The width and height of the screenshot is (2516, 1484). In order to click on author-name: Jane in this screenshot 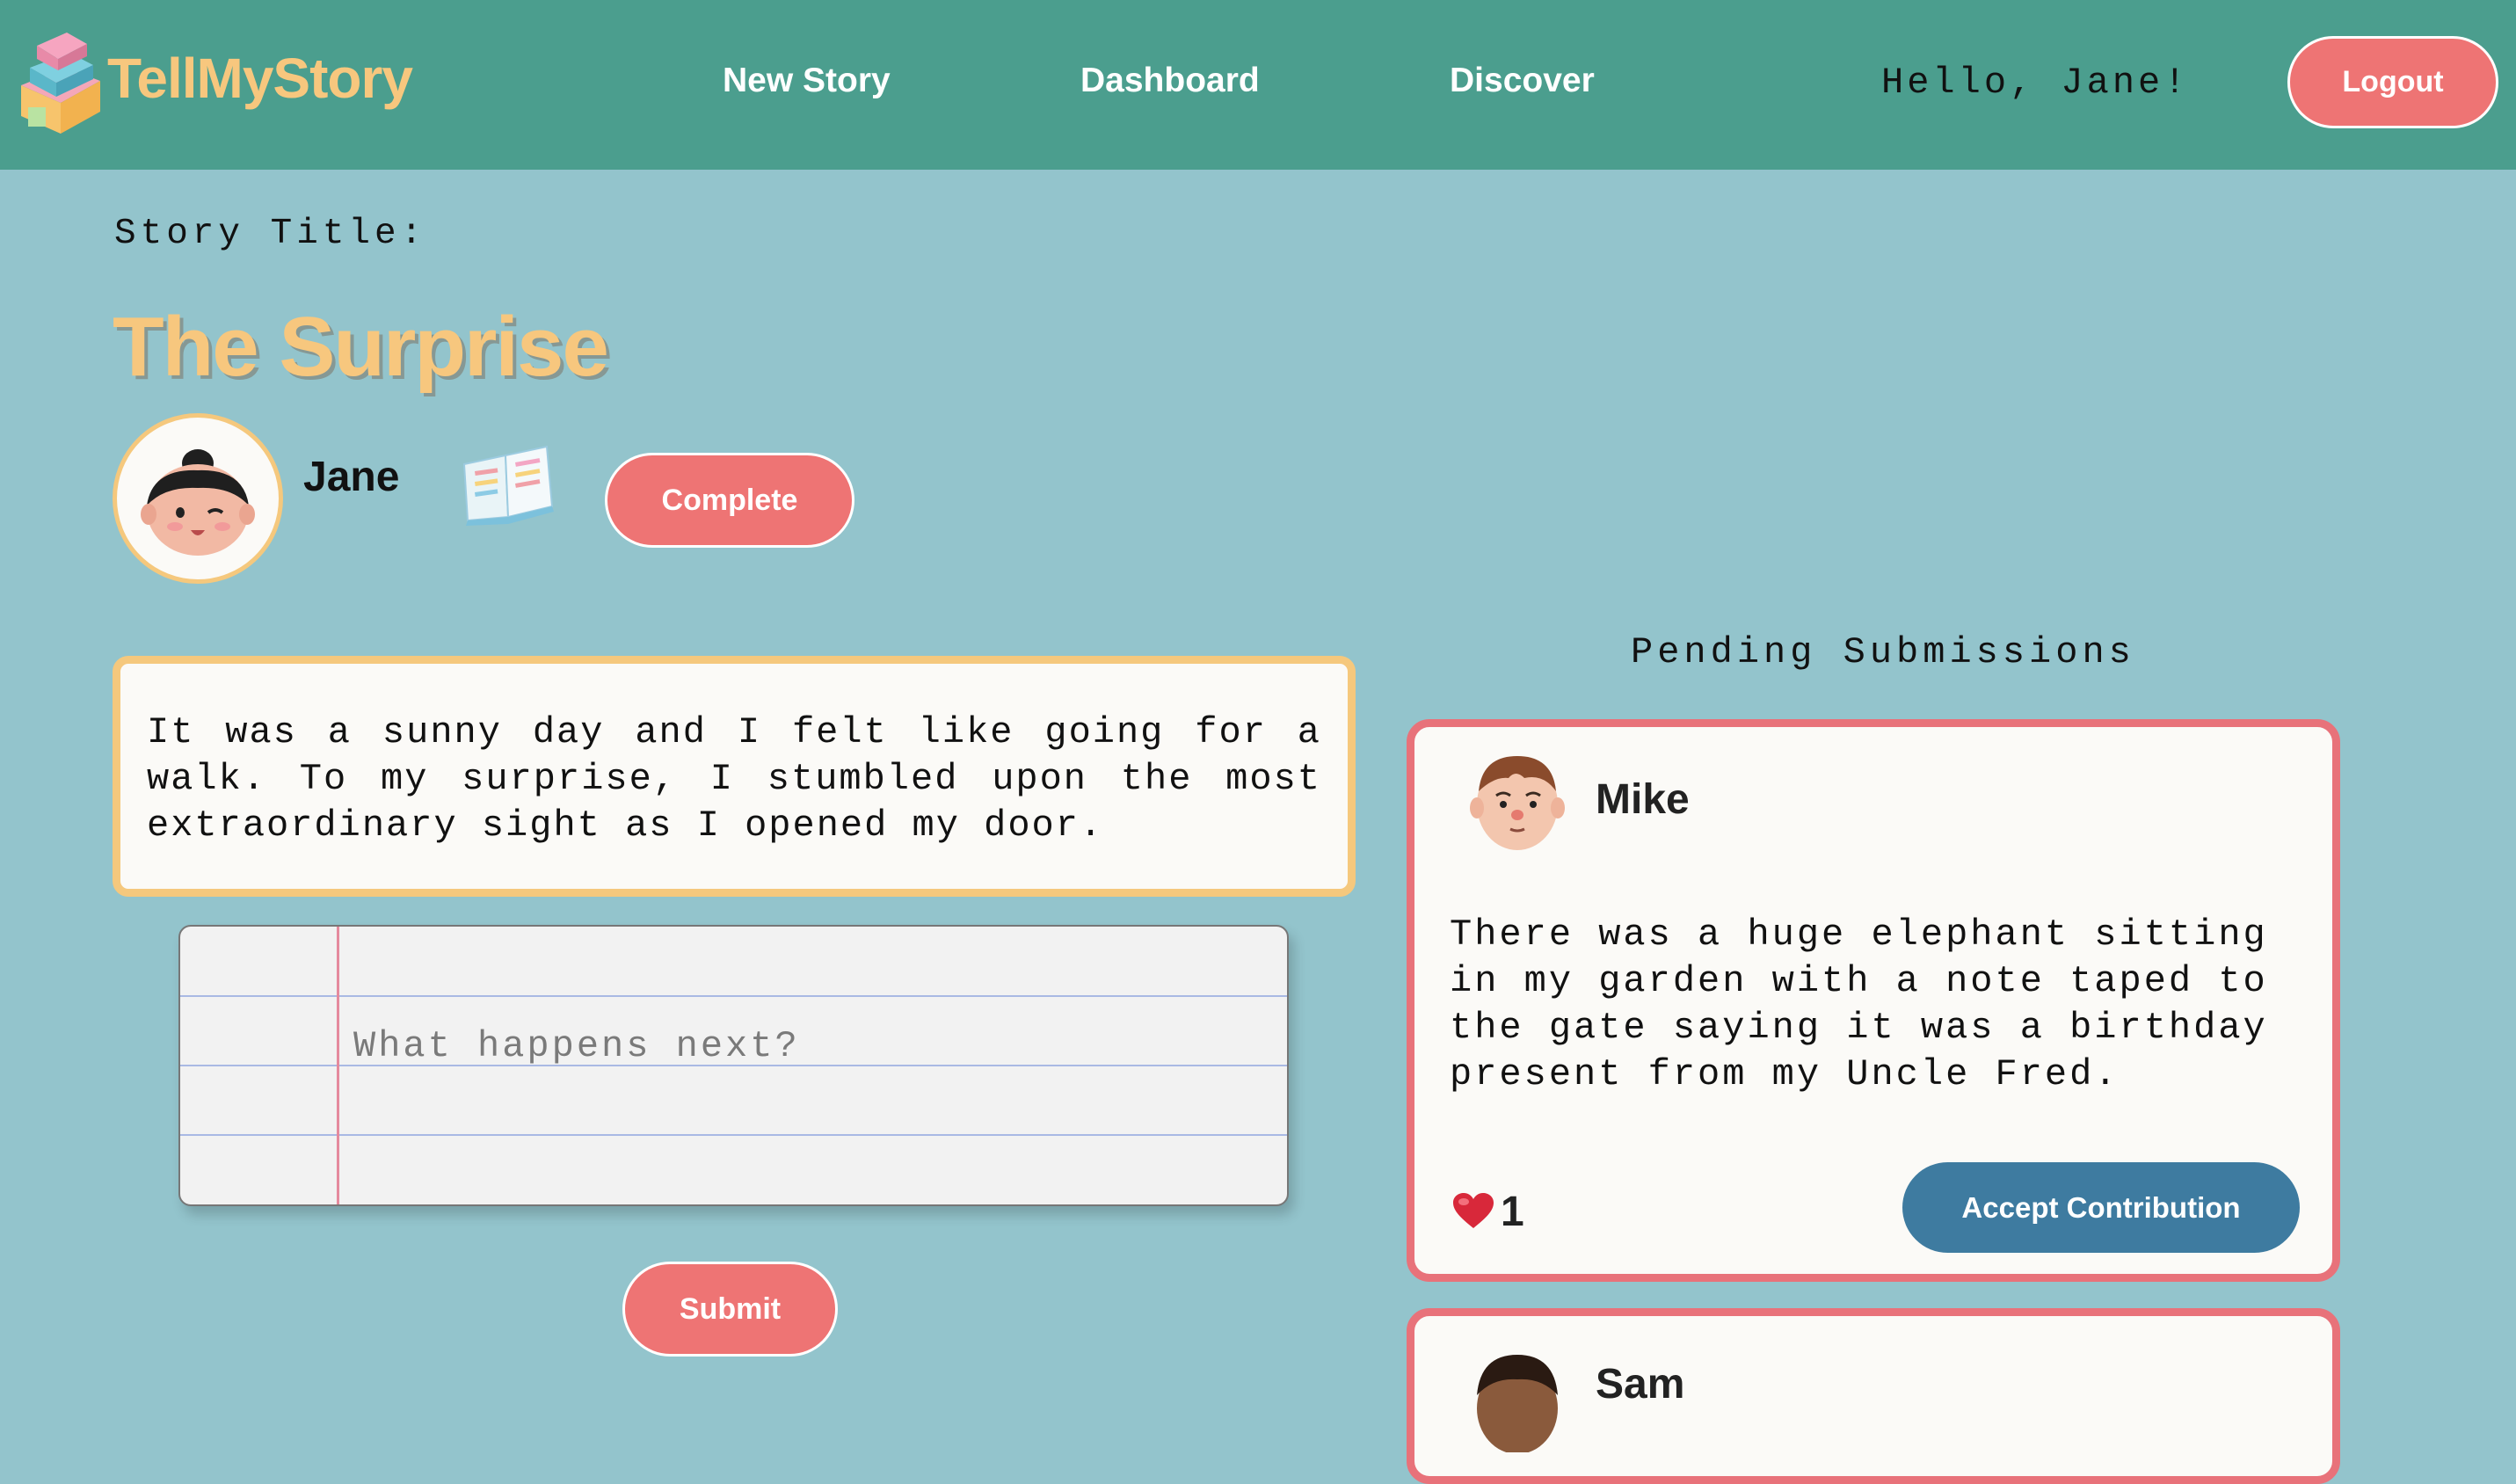, I will do `click(351, 477)`.